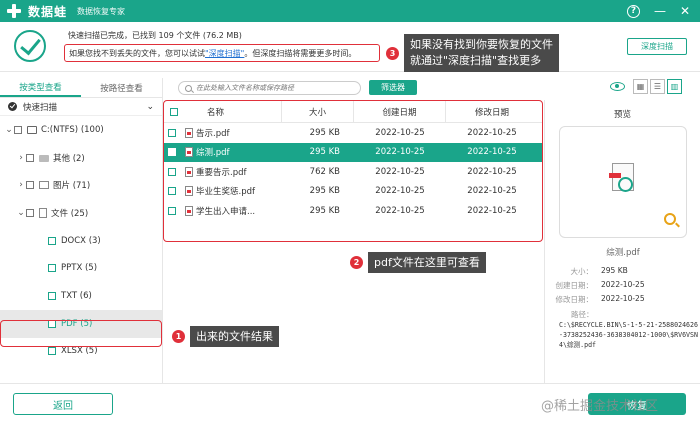  What do you see at coordinates (660, 11) in the screenshot?
I see `minimize-icon: —` at bounding box center [660, 11].